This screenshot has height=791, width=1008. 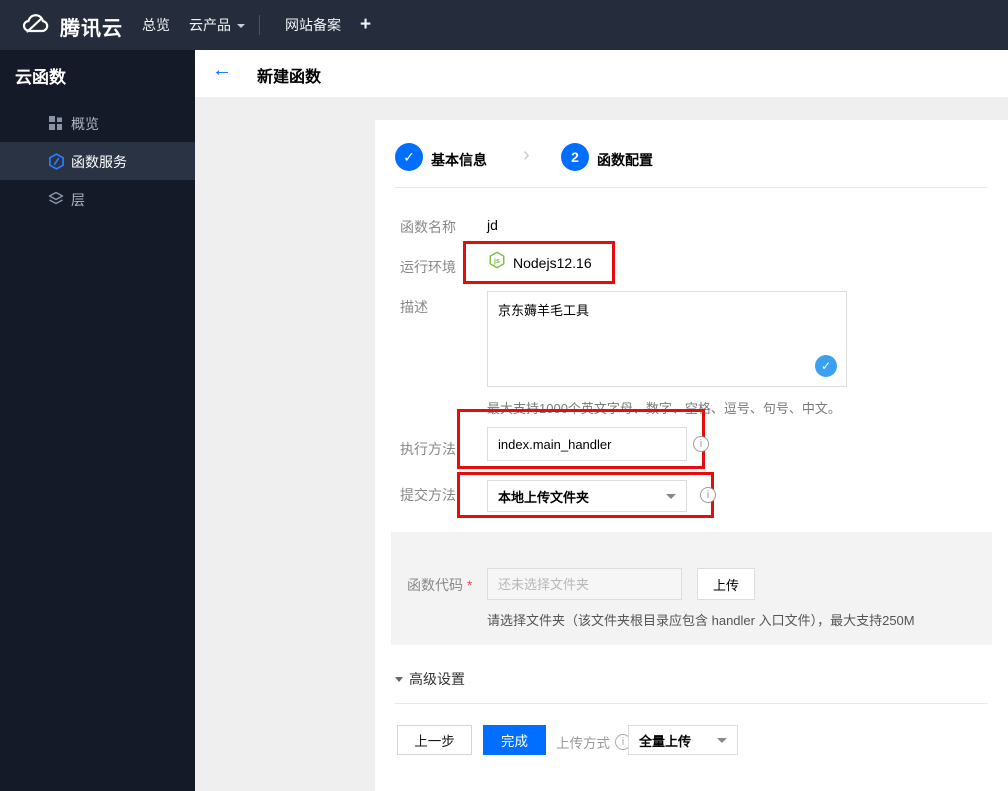 What do you see at coordinates (56, 161) in the screenshot?
I see `function-hexagon-icon` at bounding box center [56, 161].